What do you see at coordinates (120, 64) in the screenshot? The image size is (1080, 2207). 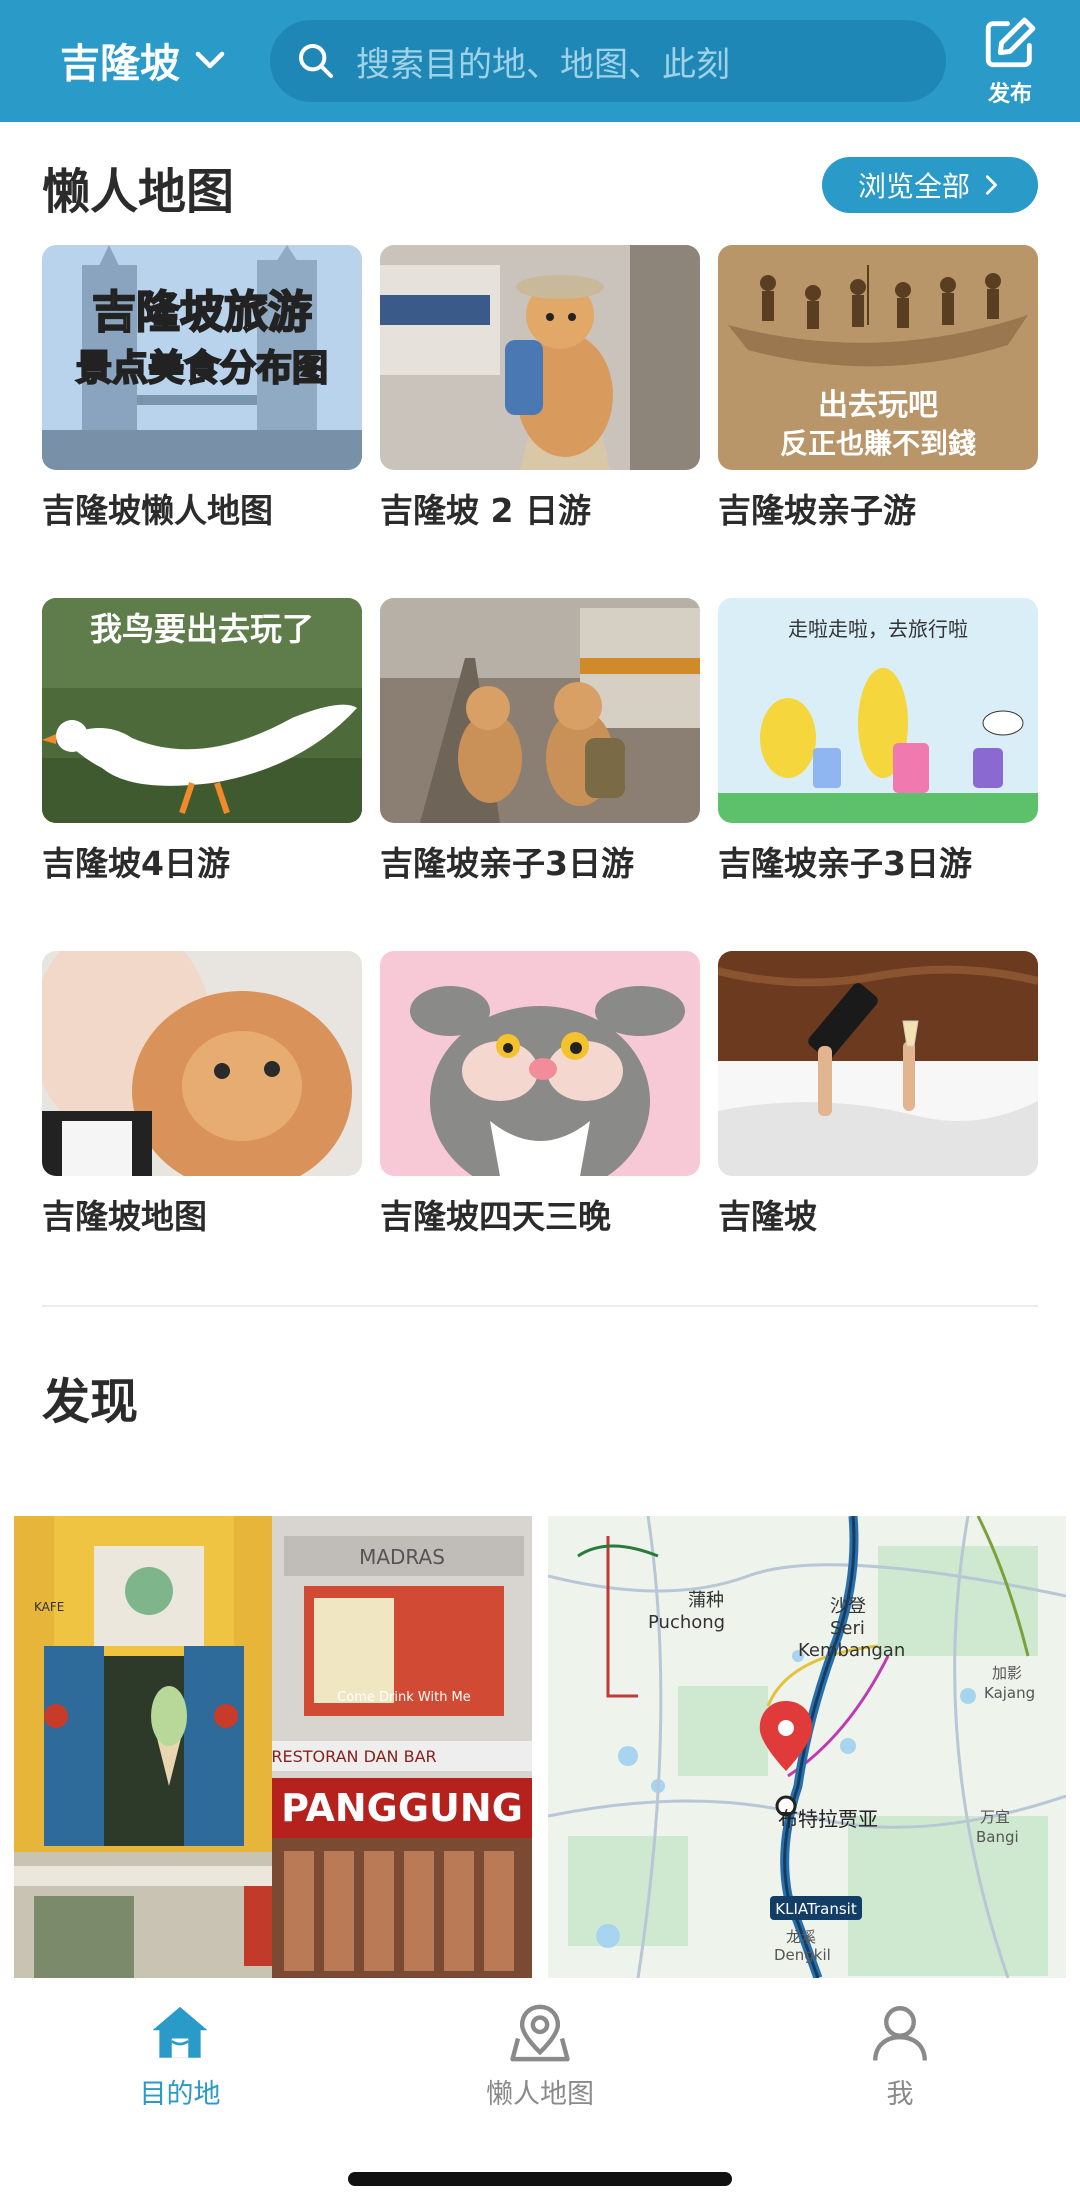 I see `city-label: 吉隆坡` at bounding box center [120, 64].